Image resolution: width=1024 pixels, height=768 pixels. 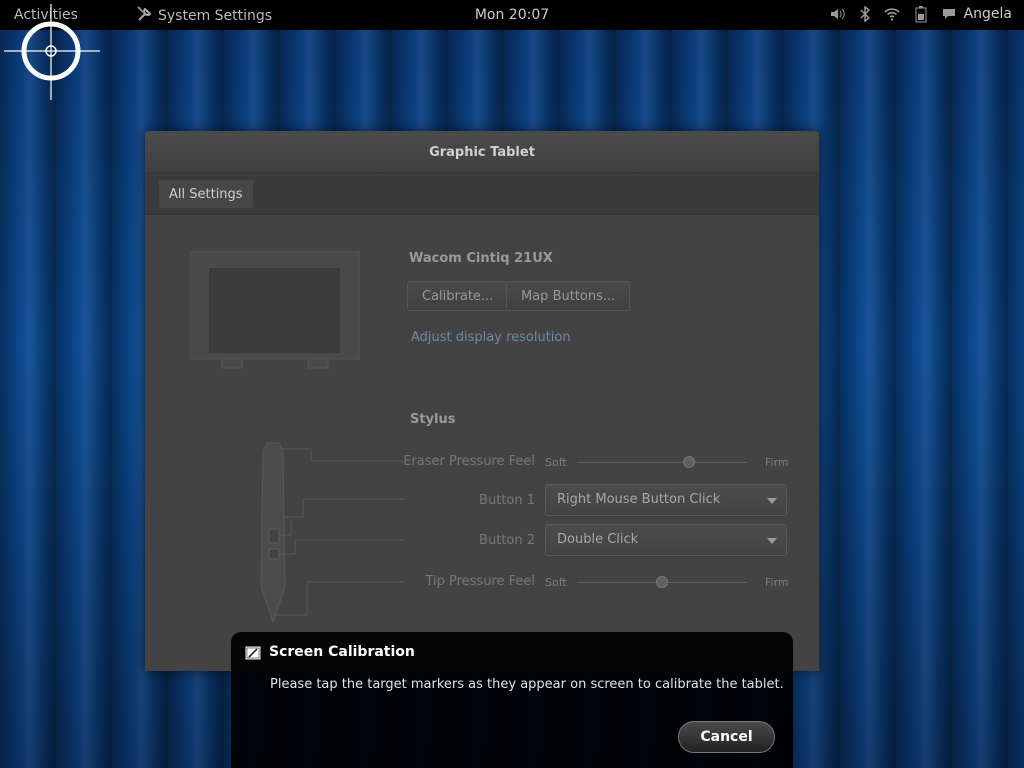 I want to click on tablet-image, so click(x=274, y=312).